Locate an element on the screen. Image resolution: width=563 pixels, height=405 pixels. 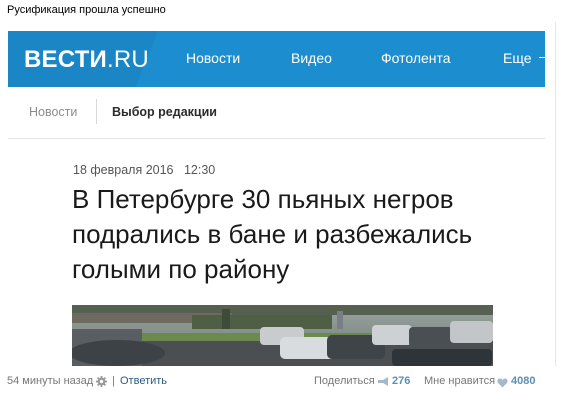
breadcrumb-editors-choice: Выбор редакции is located at coordinates (164, 112).